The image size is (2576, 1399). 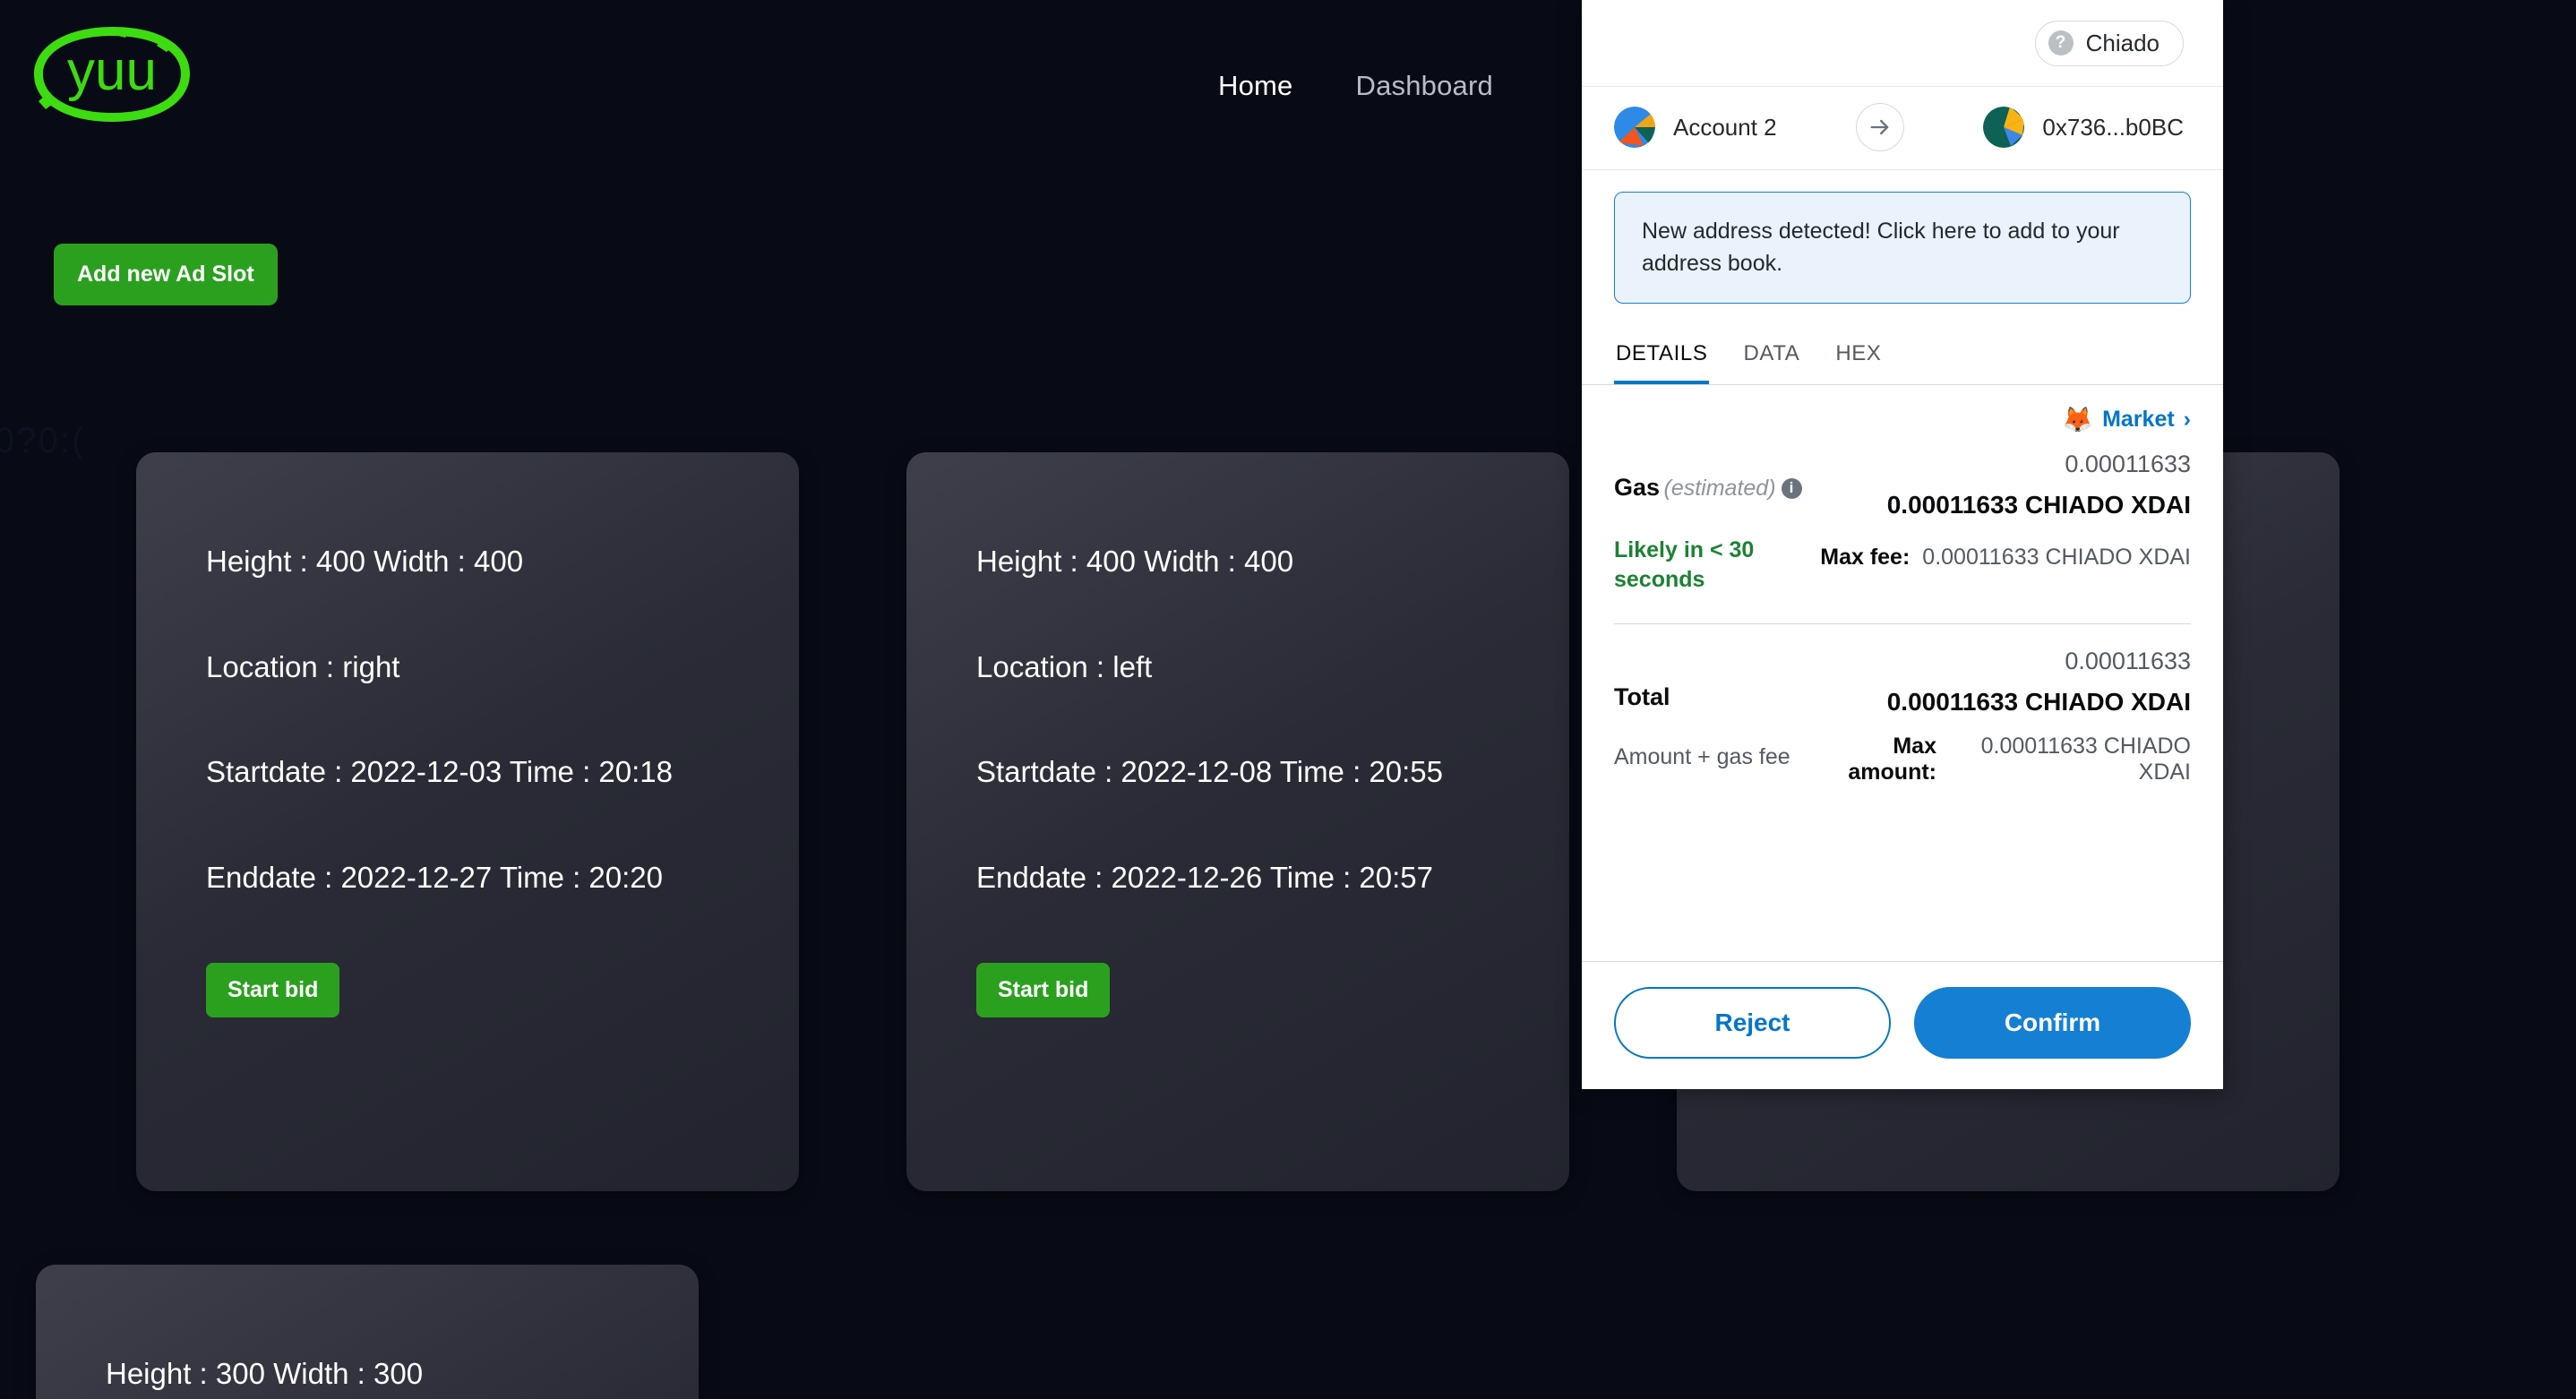 What do you see at coordinates (2038, 505) in the screenshot?
I see `gas-fiat-amount: 0.00011633 CHIADO XDAI` at bounding box center [2038, 505].